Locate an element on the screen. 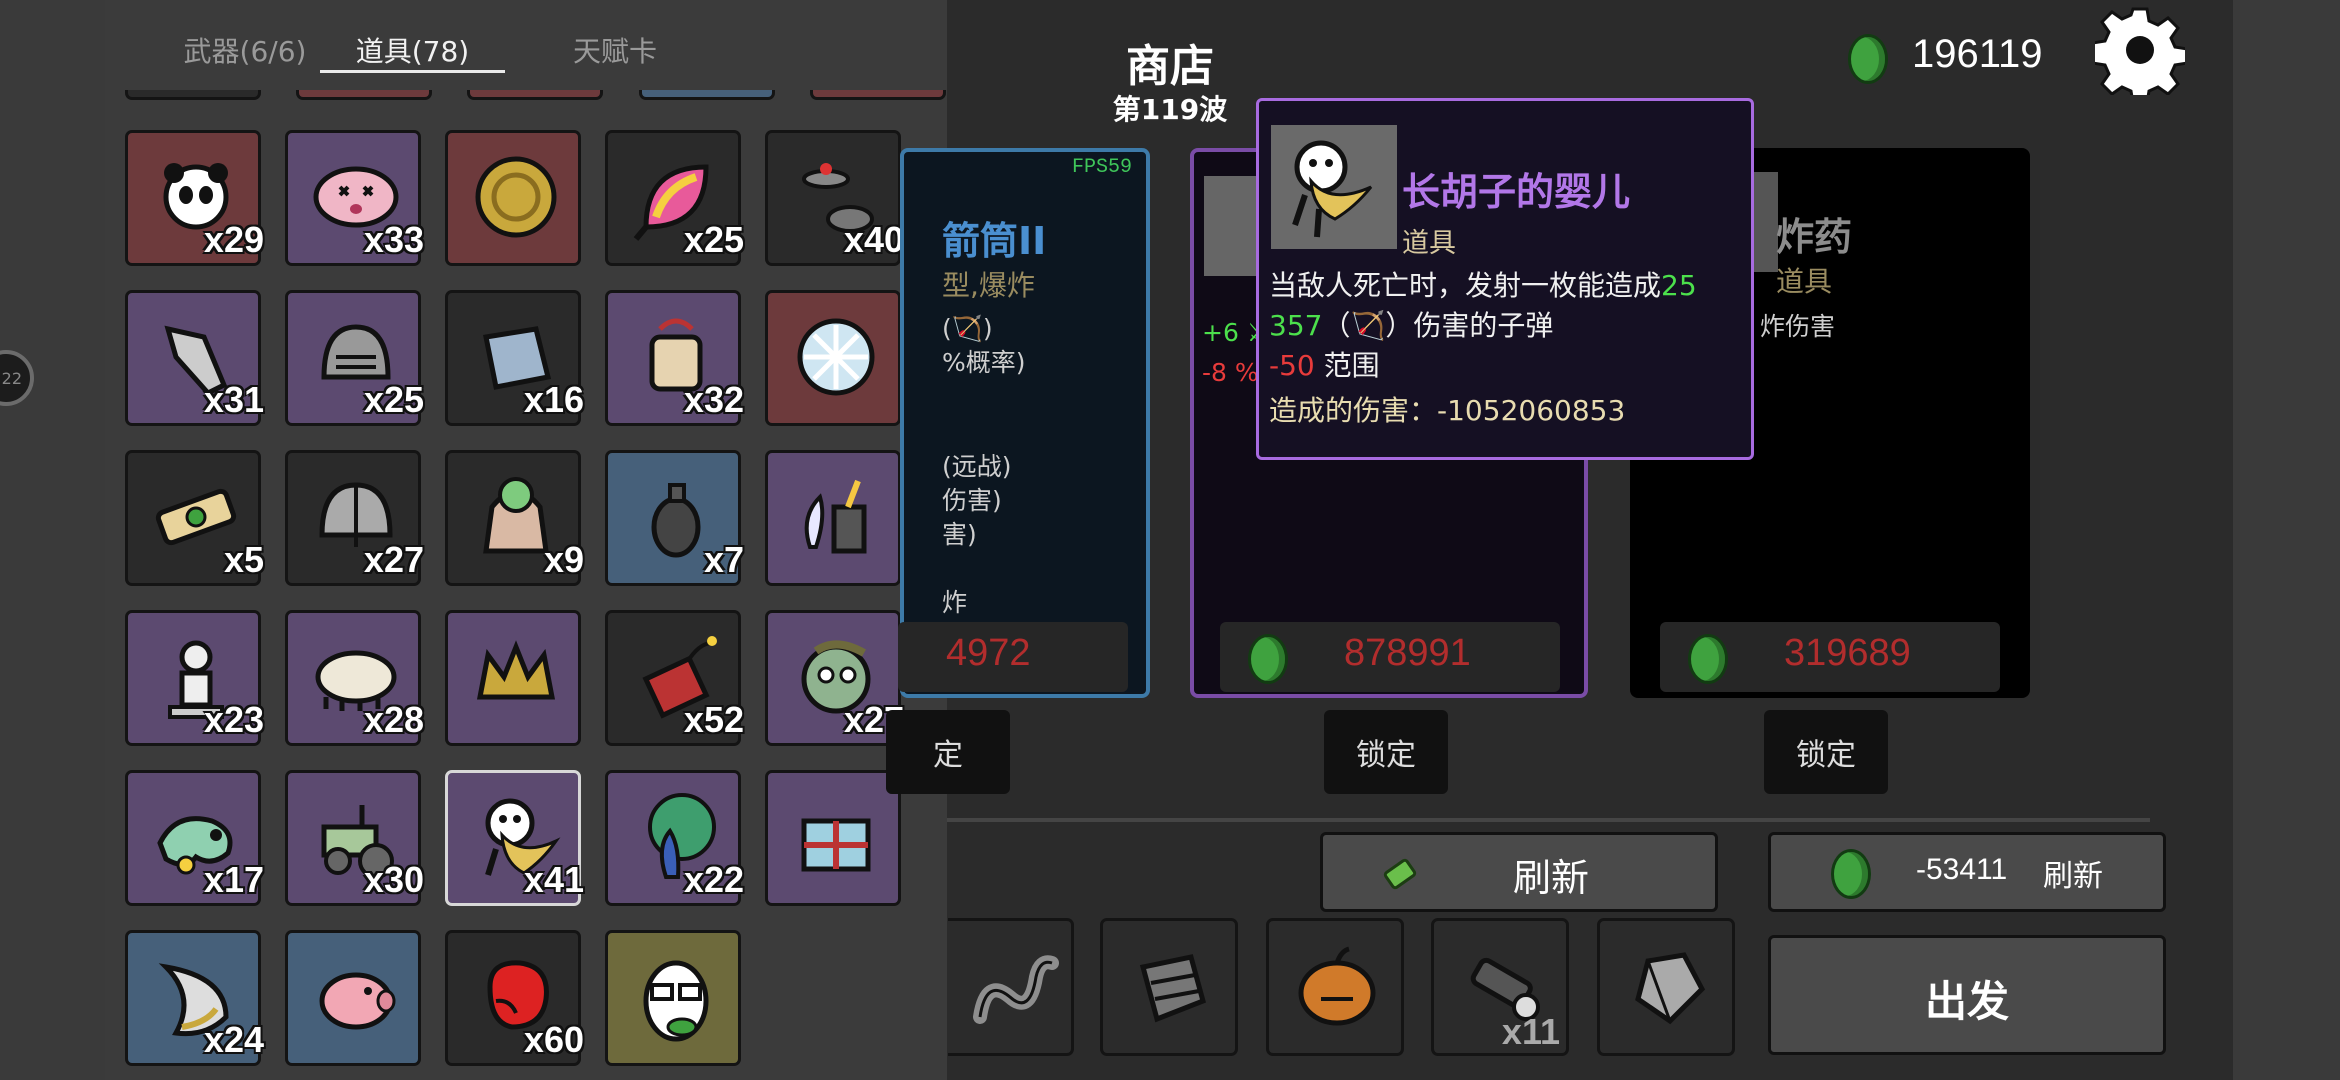  price-box: 4972 is located at coordinates (1013, 657).